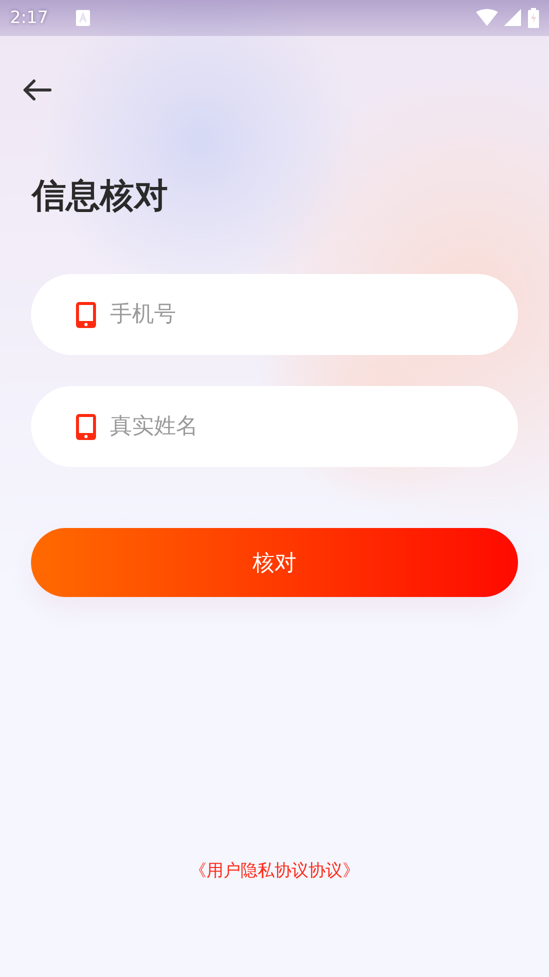 The width and height of the screenshot is (549, 977). I want to click on signal-icon, so click(513, 18).